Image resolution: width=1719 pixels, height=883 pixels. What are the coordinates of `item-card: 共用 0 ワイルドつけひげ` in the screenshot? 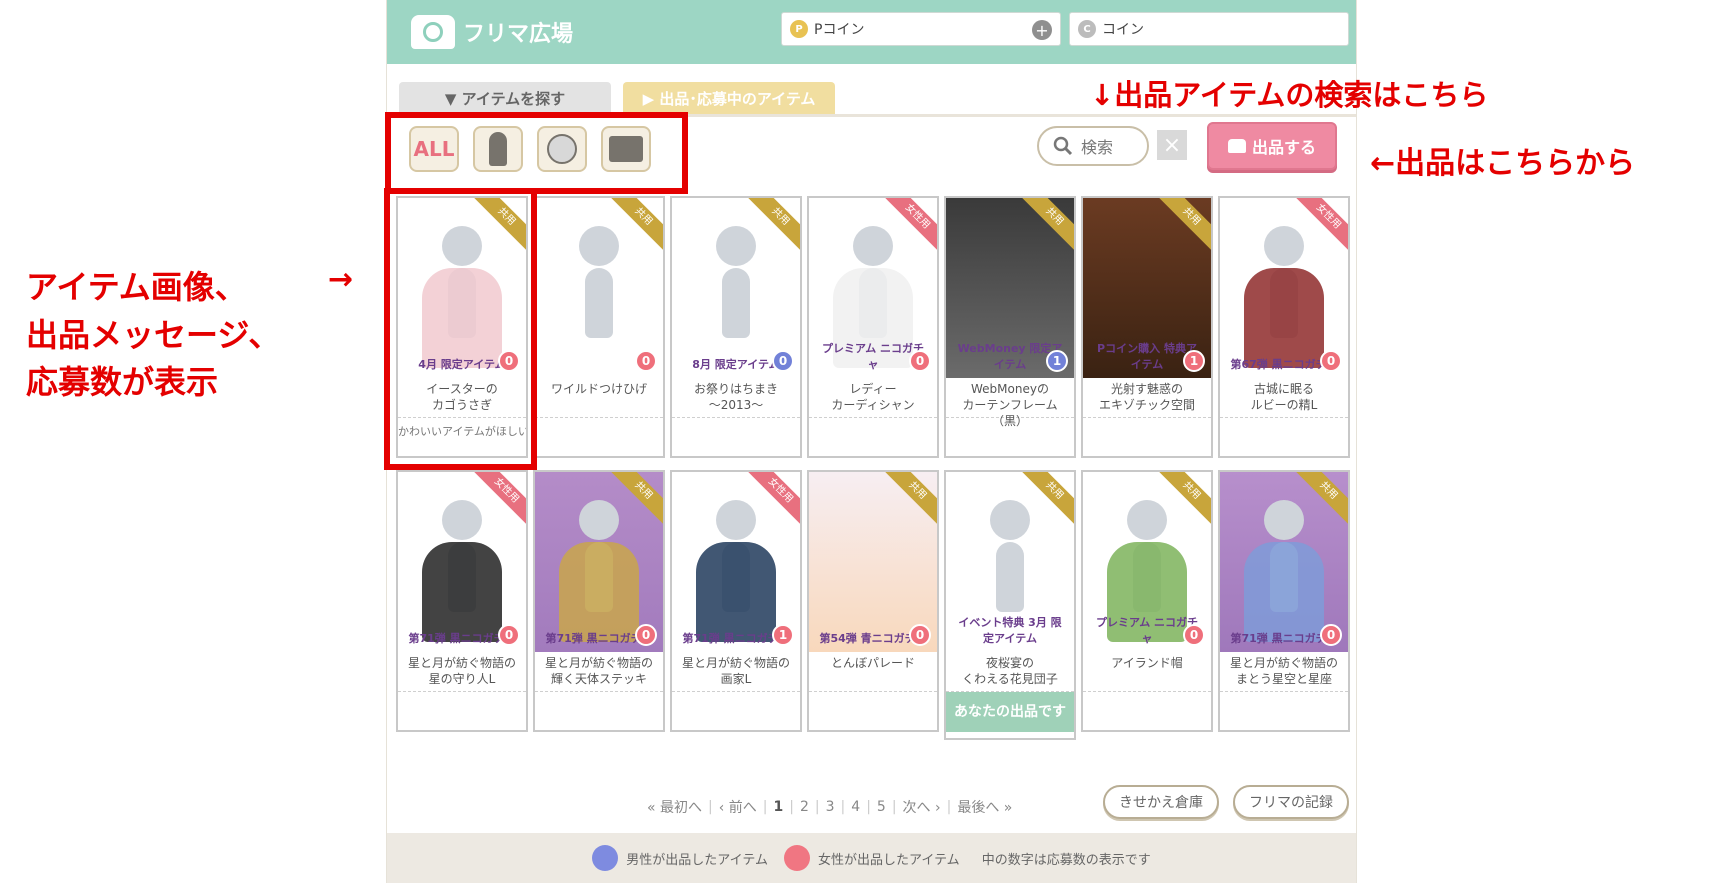 It's located at (599, 327).